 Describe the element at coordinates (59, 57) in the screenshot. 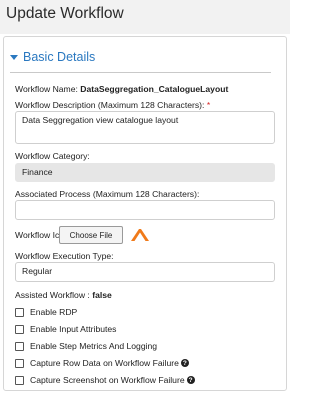

I see `section-title: Basic Details` at that location.